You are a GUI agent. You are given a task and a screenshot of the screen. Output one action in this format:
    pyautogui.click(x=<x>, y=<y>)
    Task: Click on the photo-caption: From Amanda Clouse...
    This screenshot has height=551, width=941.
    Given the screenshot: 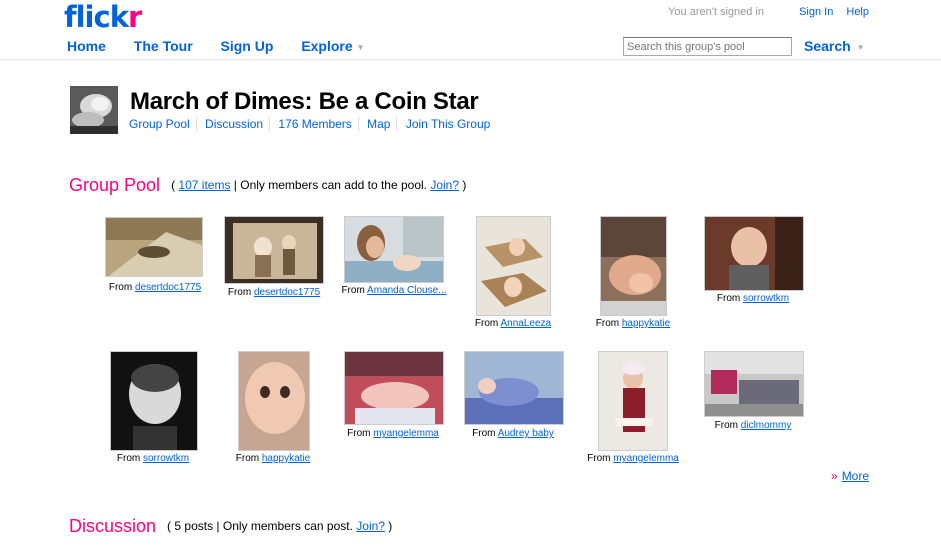 What is the action you would take?
    pyautogui.click(x=394, y=290)
    